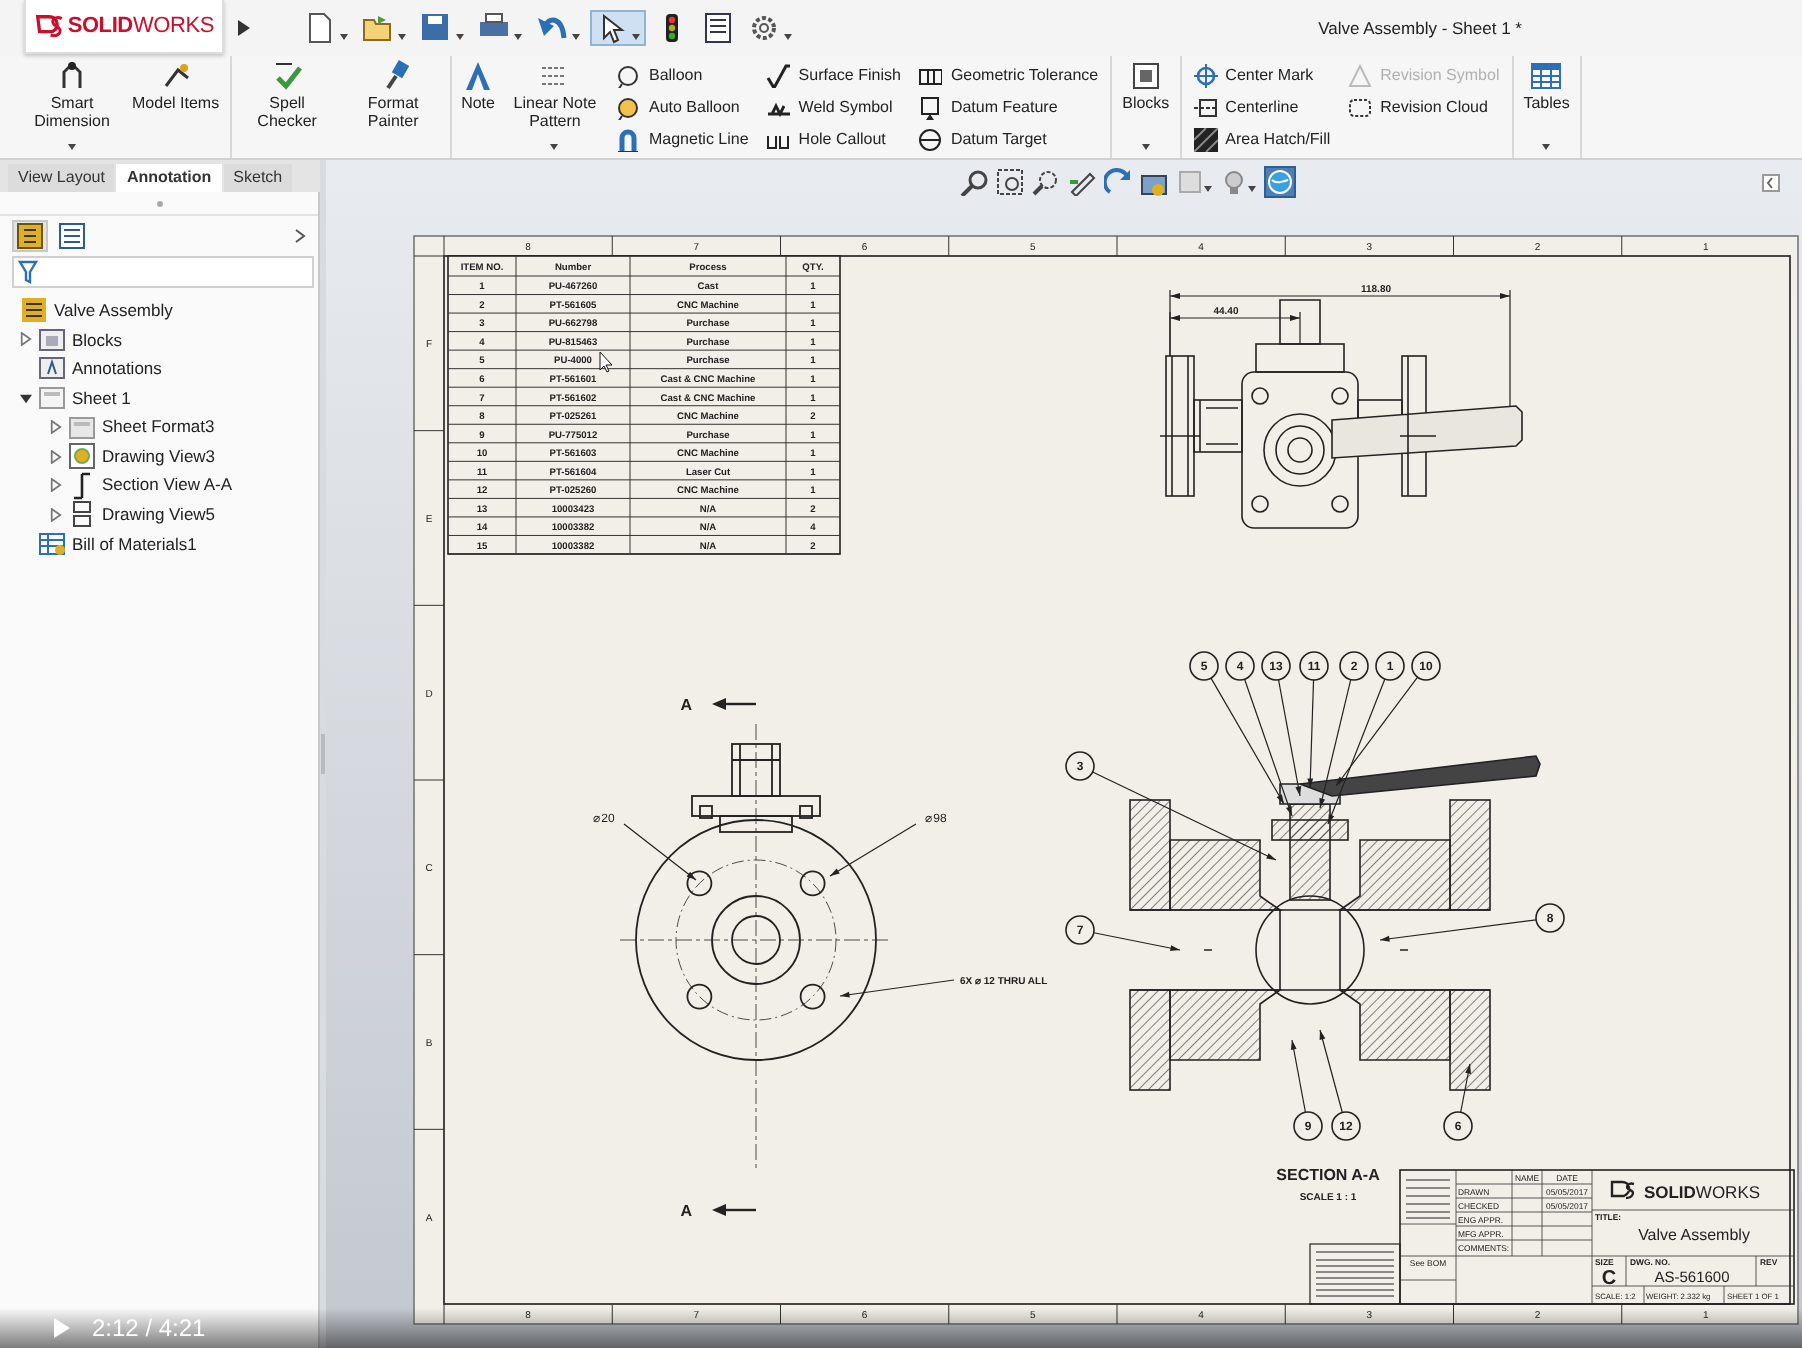 Image resolution: width=1802 pixels, height=1348 pixels. What do you see at coordinates (97, 340) in the screenshot?
I see `tree-item: Blocks` at bounding box center [97, 340].